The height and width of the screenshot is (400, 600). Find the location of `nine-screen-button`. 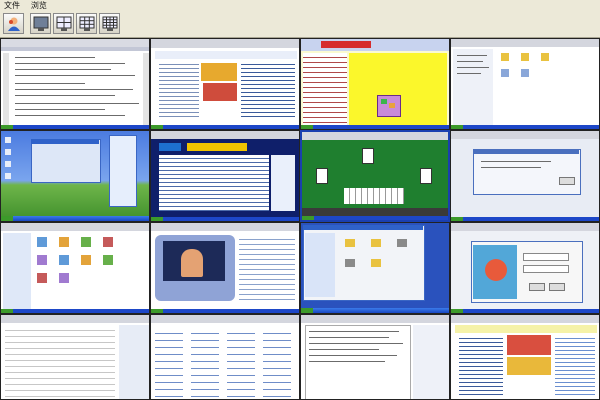

nine-screen-button is located at coordinates (86, 23).